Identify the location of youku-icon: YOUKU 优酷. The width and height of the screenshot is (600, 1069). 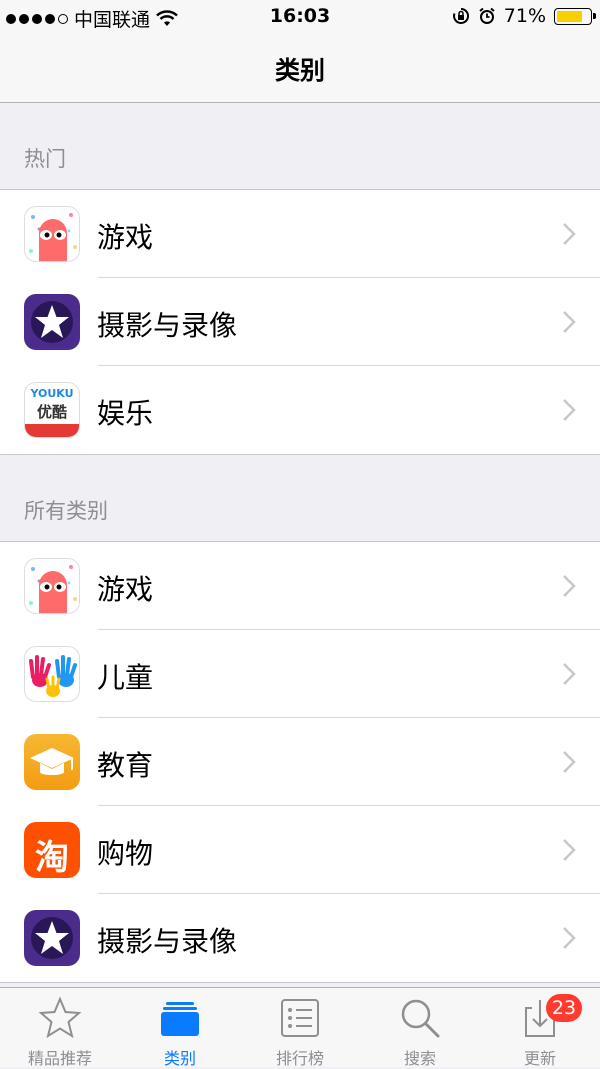
(52, 410).